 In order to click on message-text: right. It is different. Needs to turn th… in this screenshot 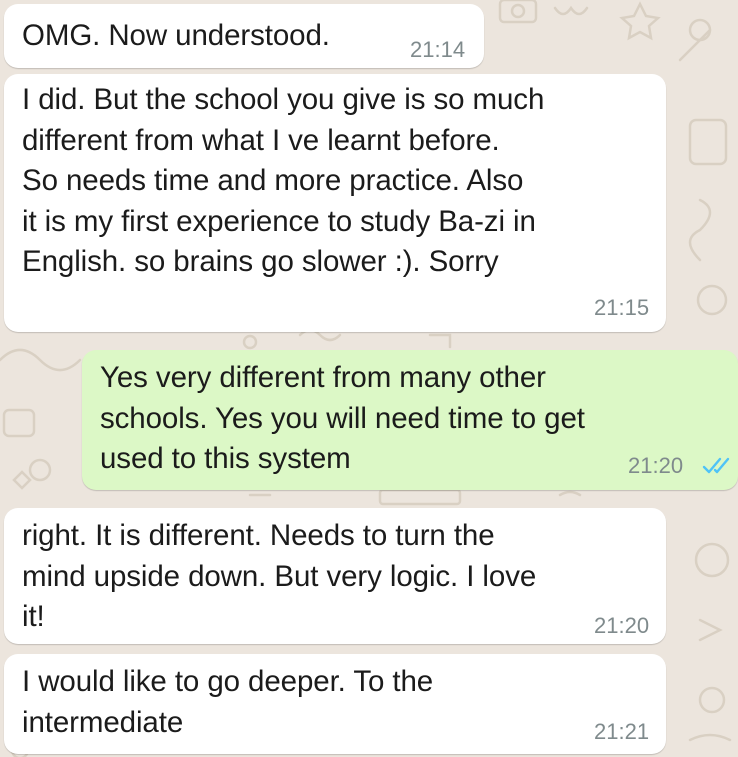, I will do `click(279, 576)`.